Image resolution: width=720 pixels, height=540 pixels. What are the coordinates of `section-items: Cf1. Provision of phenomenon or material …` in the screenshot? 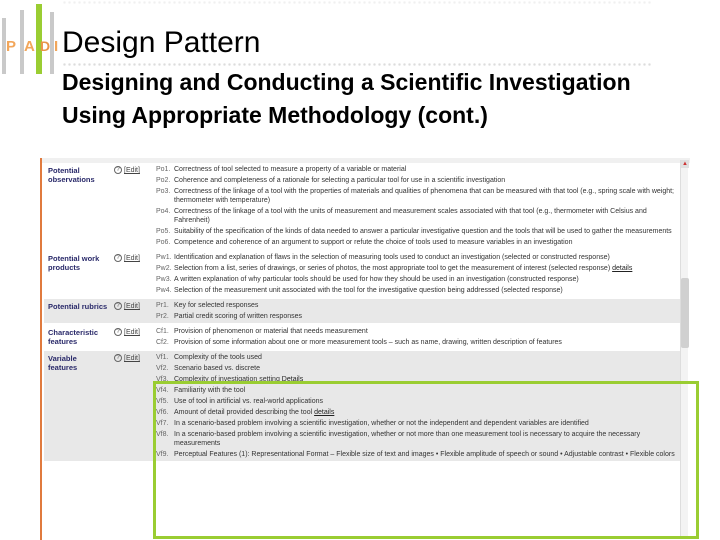 It's located at (417, 337).